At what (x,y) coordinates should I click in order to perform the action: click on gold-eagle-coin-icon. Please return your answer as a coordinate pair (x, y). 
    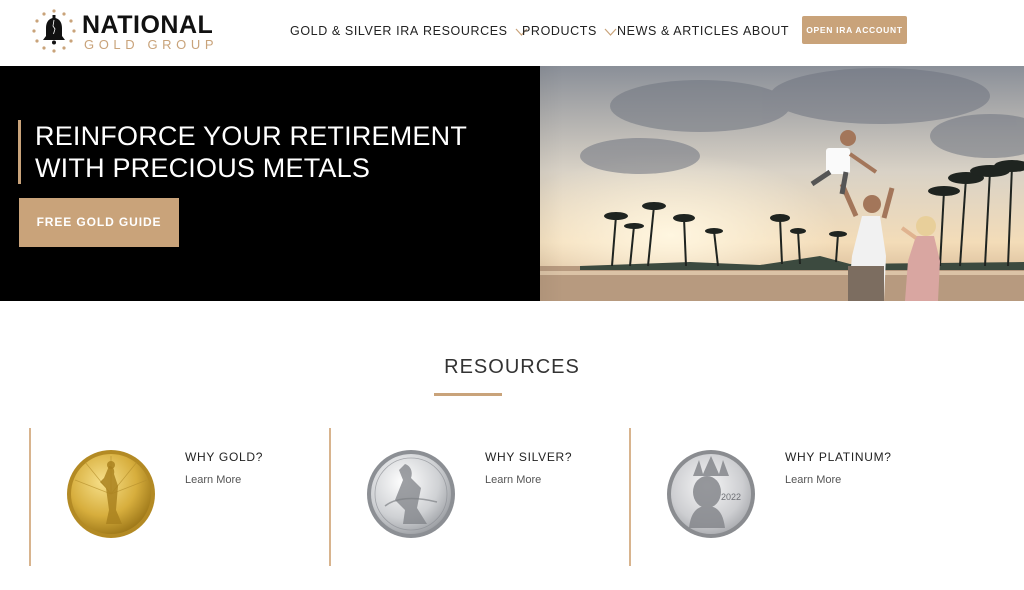
    Looking at the image, I should click on (111, 494).